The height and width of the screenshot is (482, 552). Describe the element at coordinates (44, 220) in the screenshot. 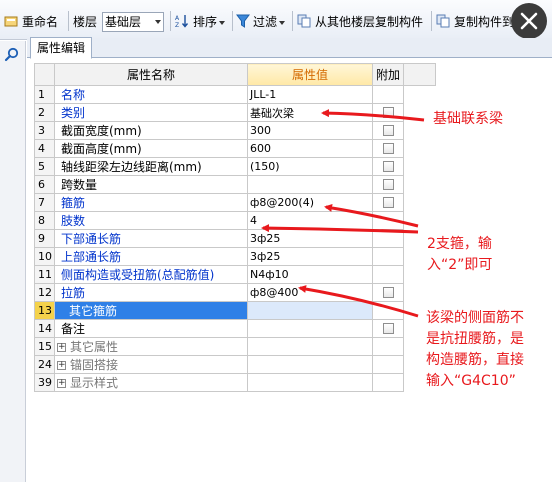

I see `row-number: 8` at that location.